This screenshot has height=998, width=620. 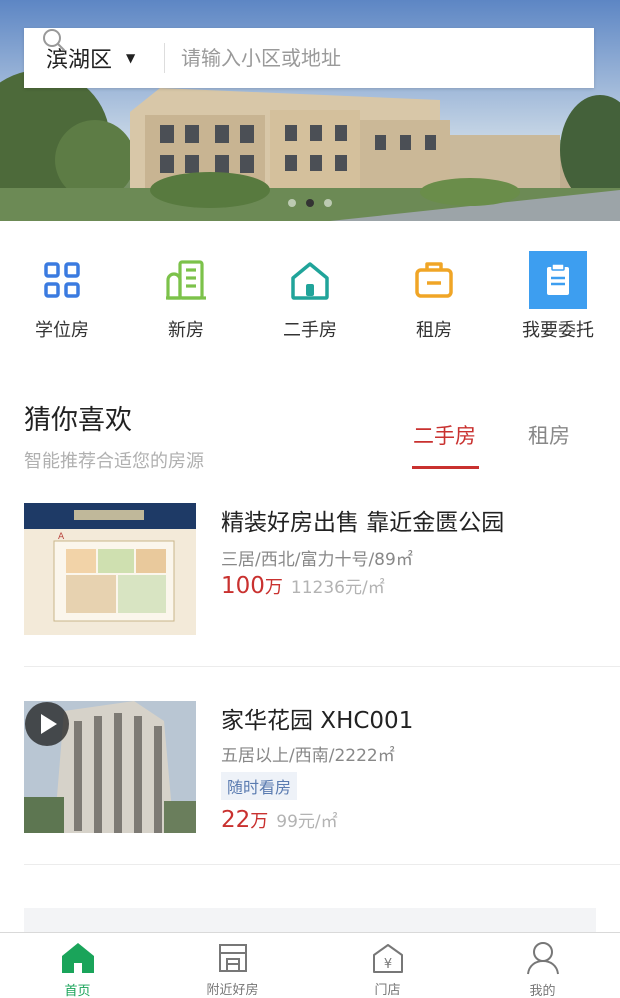 What do you see at coordinates (77, 991) in the screenshot?
I see `nav-label: 首页` at bounding box center [77, 991].